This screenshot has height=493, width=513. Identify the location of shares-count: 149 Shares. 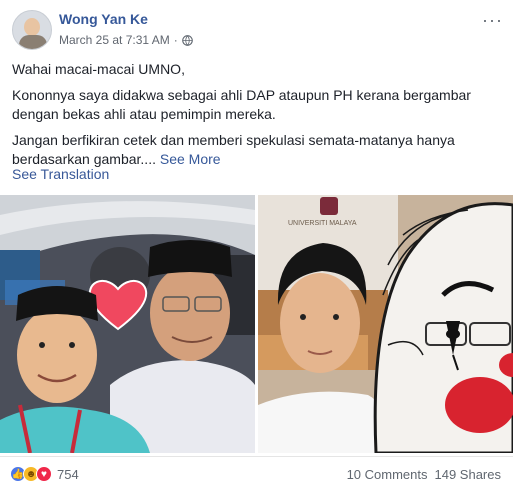
(468, 474).